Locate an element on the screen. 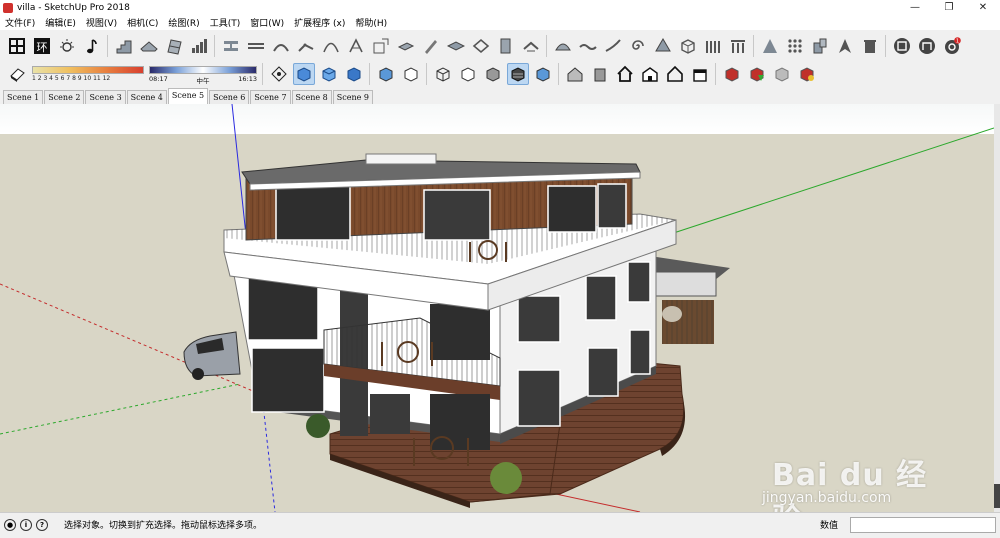  component-tool-button is located at coordinates (820, 46).